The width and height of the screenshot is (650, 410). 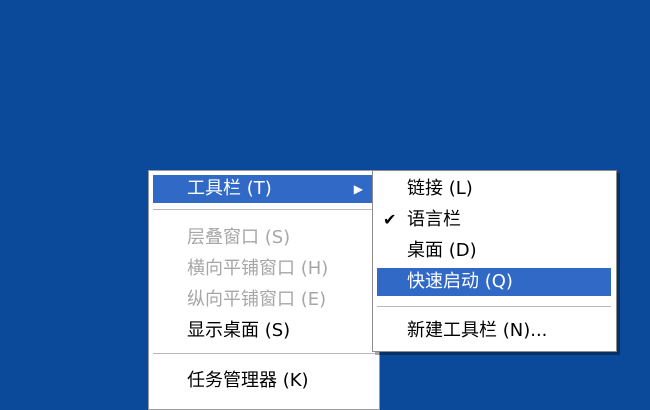 I want to click on menu-item-show-desktop: 显示桌面 (S), so click(x=264, y=331).